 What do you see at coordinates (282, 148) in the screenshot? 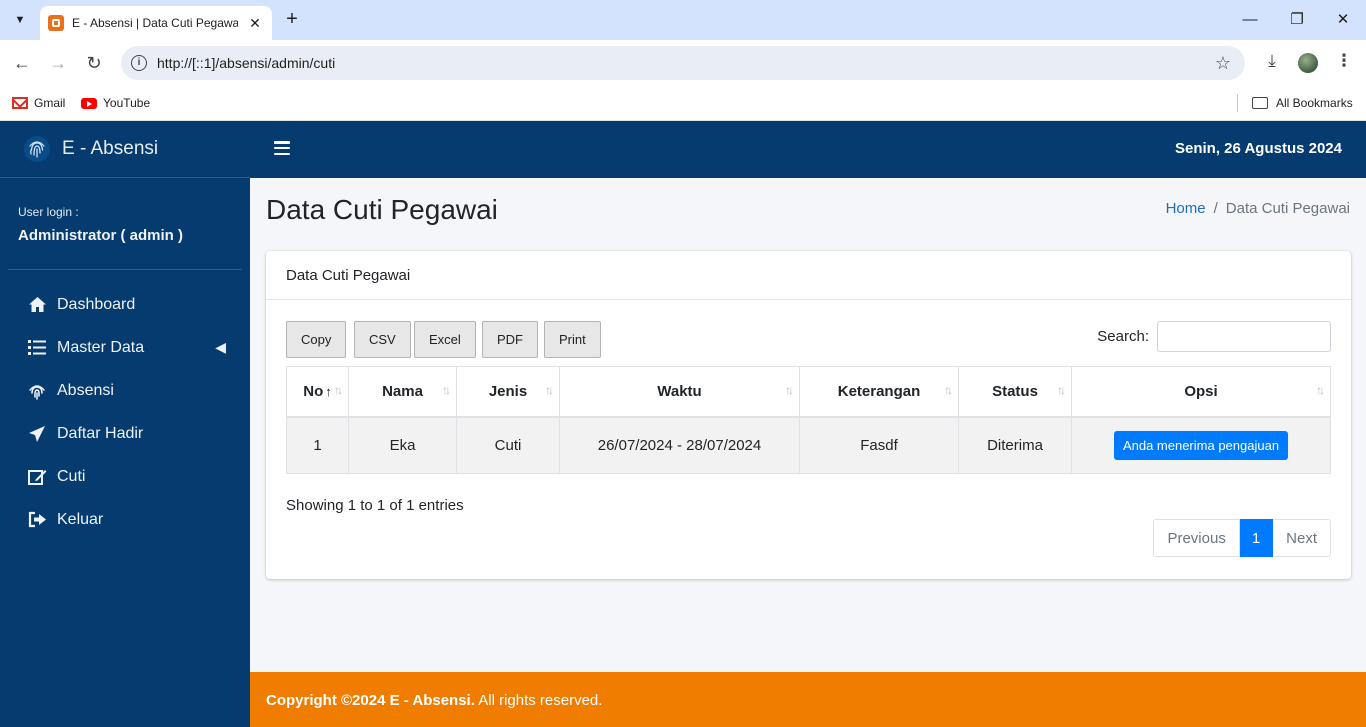
I see `hamburger-menu-icon` at bounding box center [282, 148].